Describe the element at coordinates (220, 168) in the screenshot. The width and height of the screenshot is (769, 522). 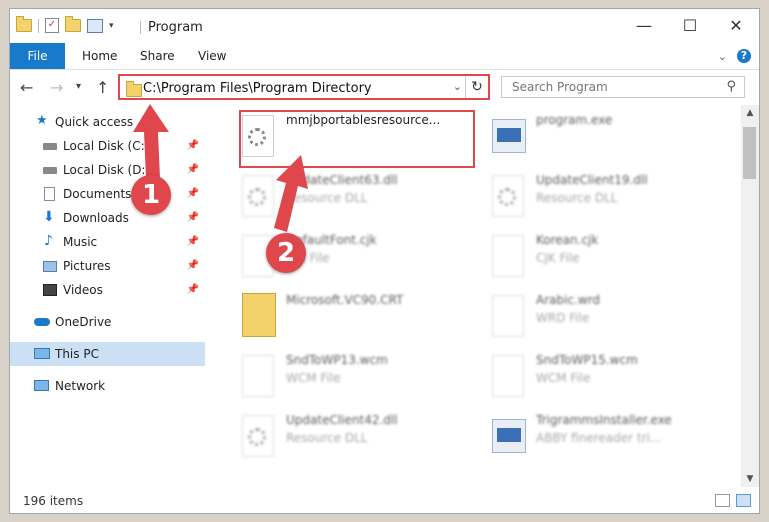
I see `annotation-arrows` at that location.